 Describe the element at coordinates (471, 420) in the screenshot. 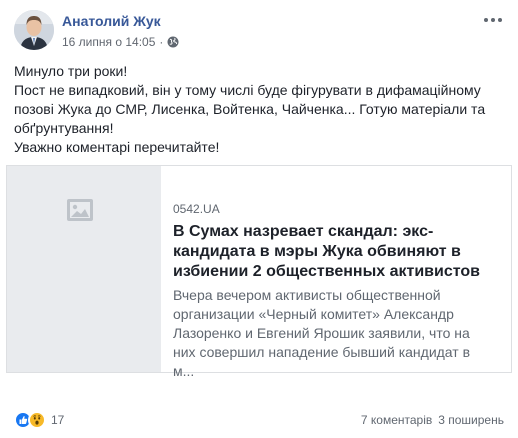

I see `shares-count-link: 3 поширень` at that location.